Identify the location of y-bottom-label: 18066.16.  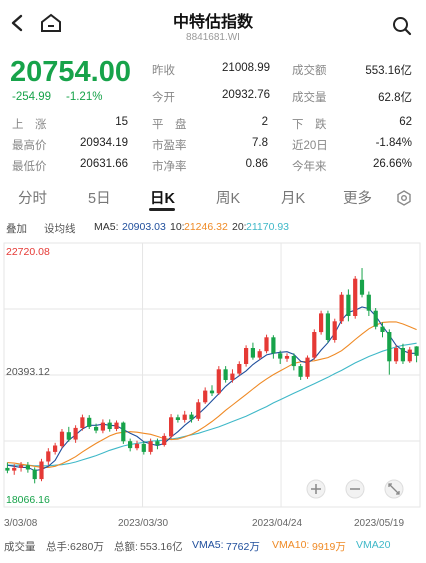
(28, 500).